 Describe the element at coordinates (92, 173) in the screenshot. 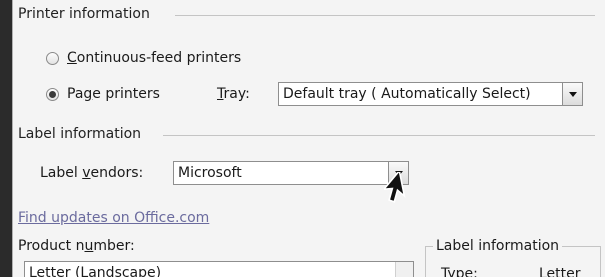

I see `label-vendors-label: Label vendors:` at that location.